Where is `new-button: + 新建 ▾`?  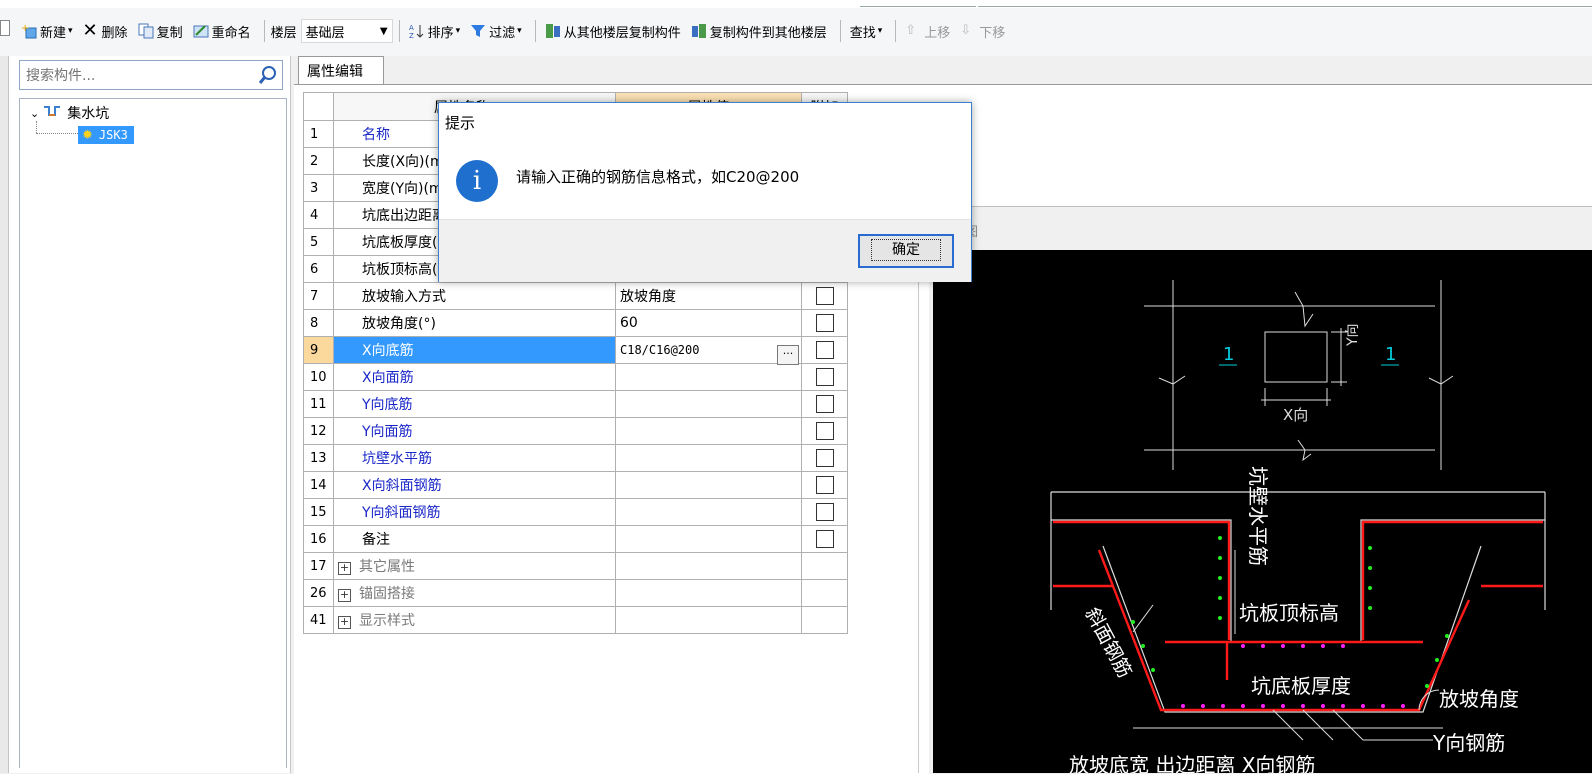 new-button: + 新建 ▾ is located at coordinates (47, 31).